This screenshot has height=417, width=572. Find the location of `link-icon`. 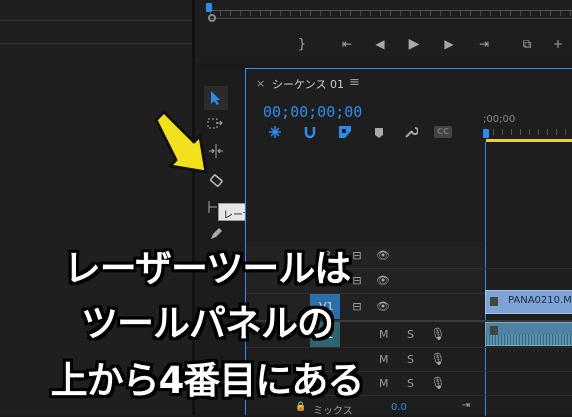

link-icon is located at coordinates (345, 132).